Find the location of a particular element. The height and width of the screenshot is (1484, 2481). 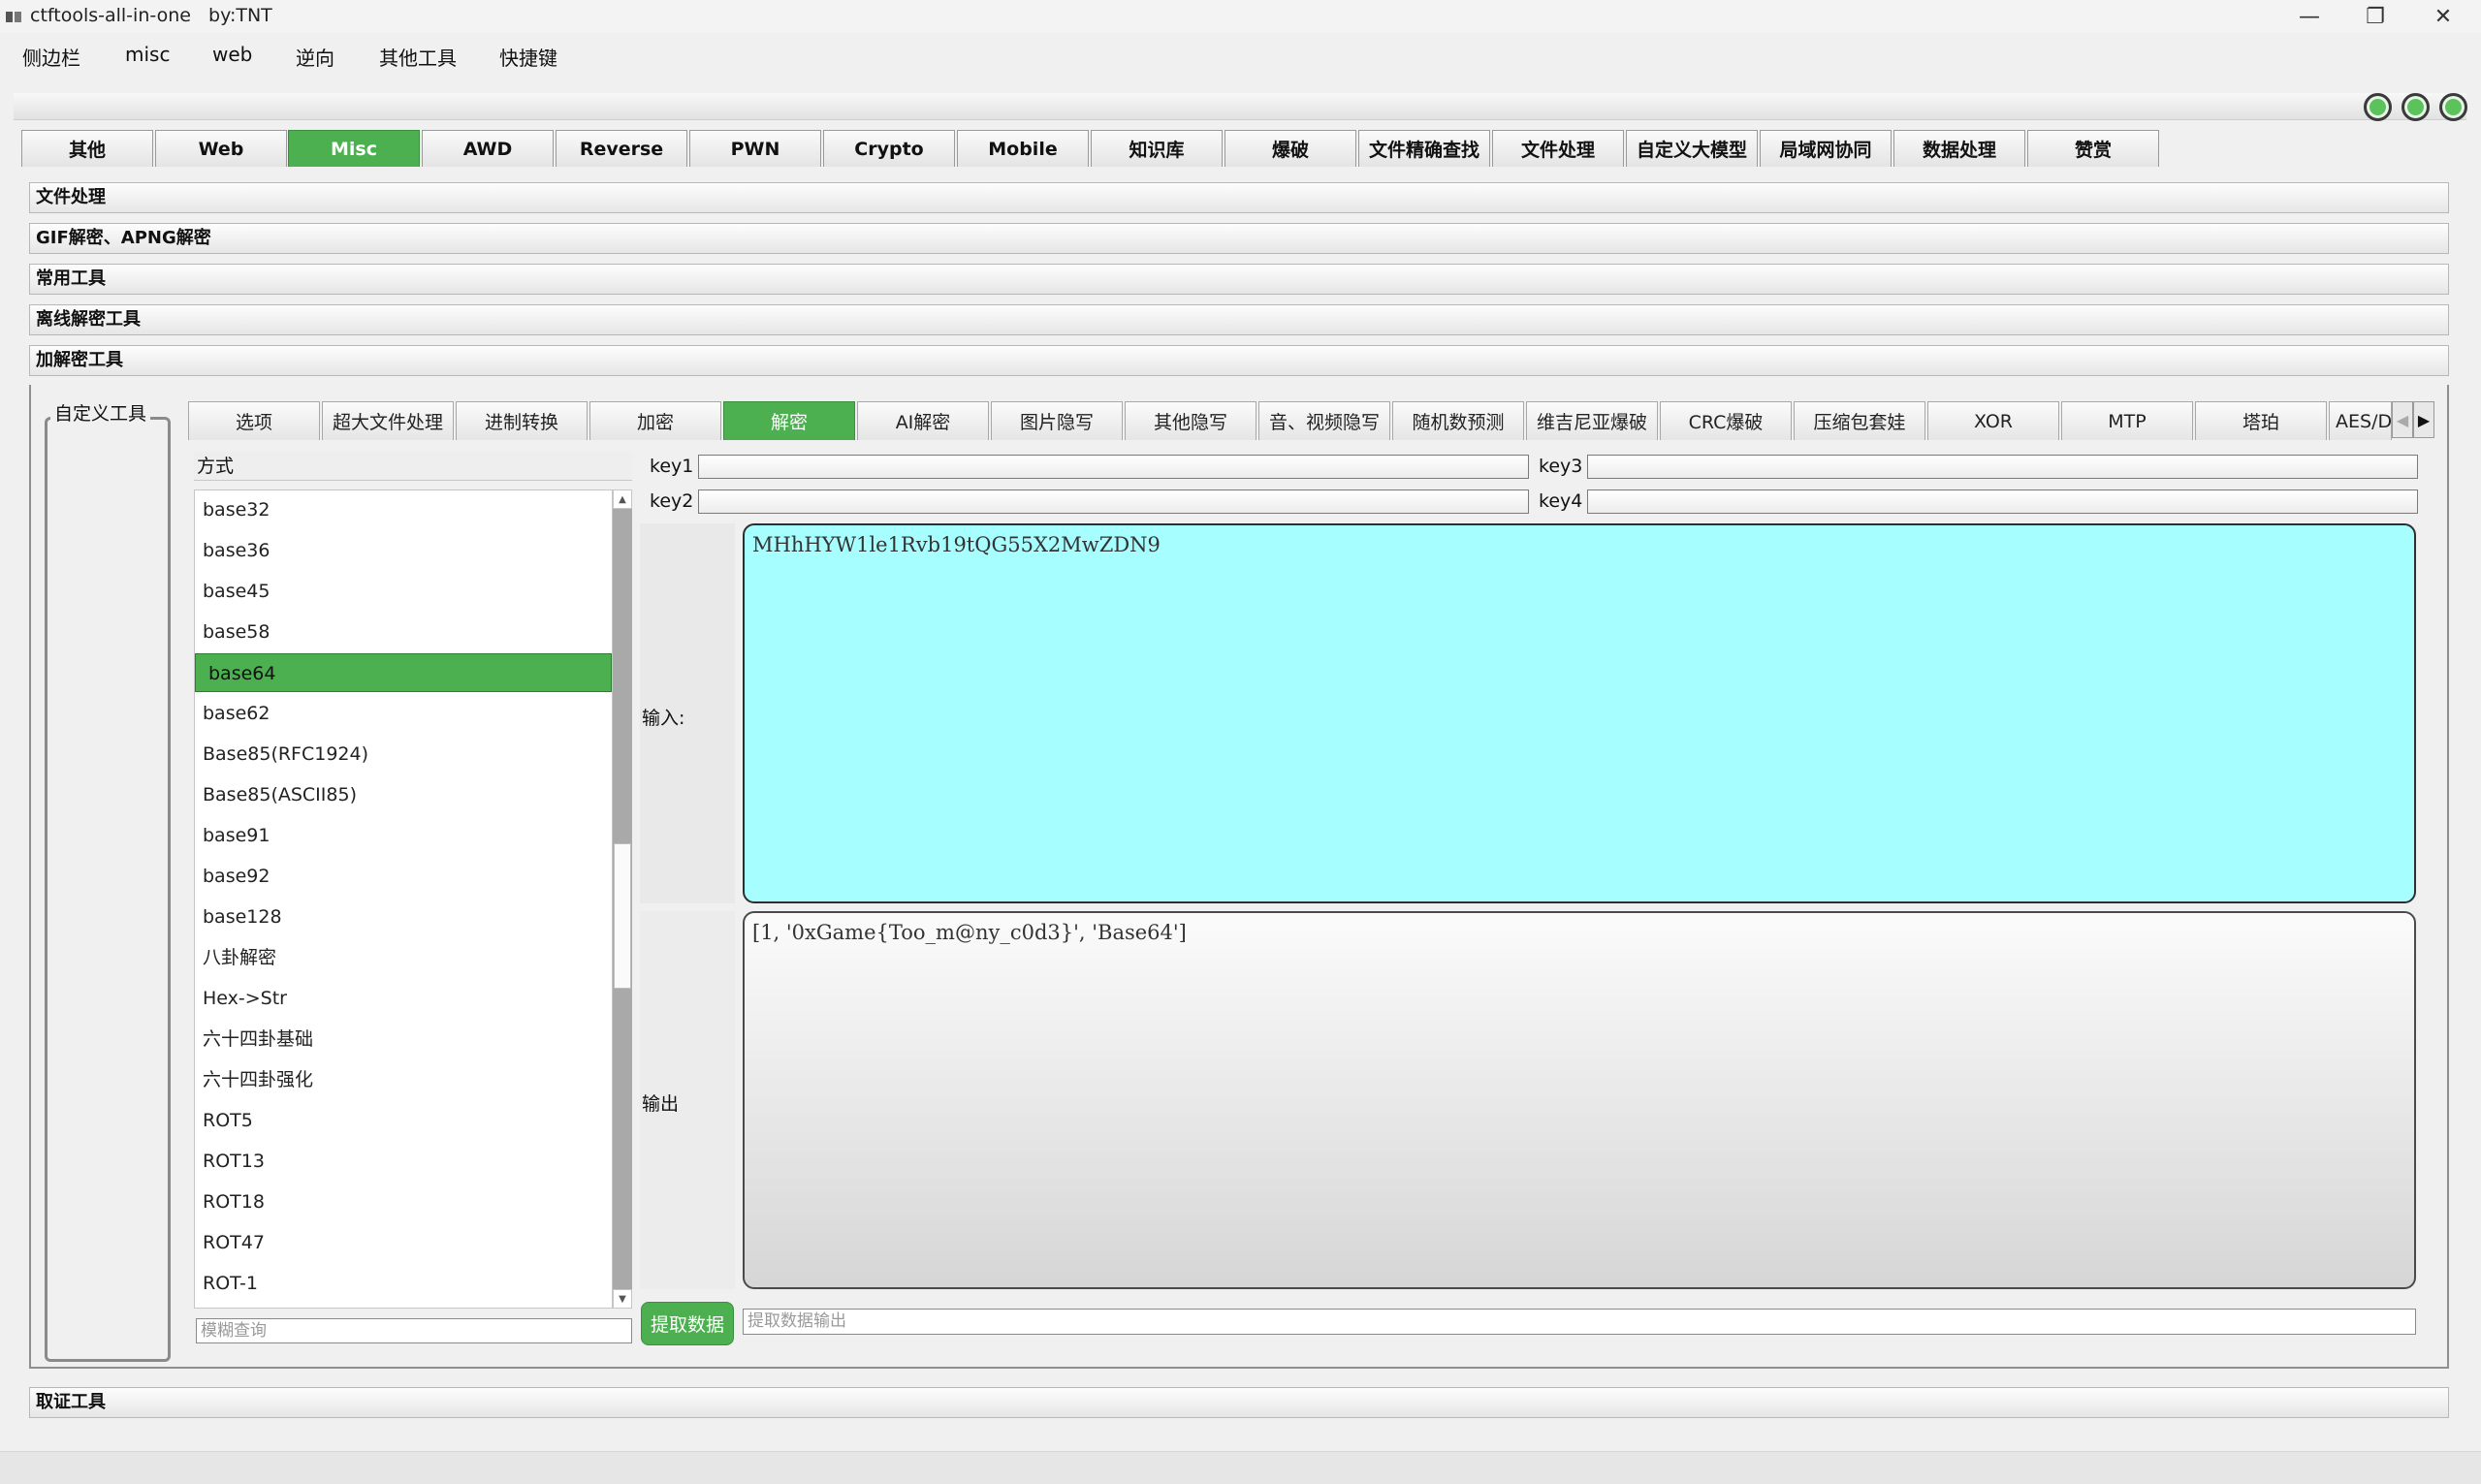

list-item: ROT5 is located at coordinates (403, 1121).